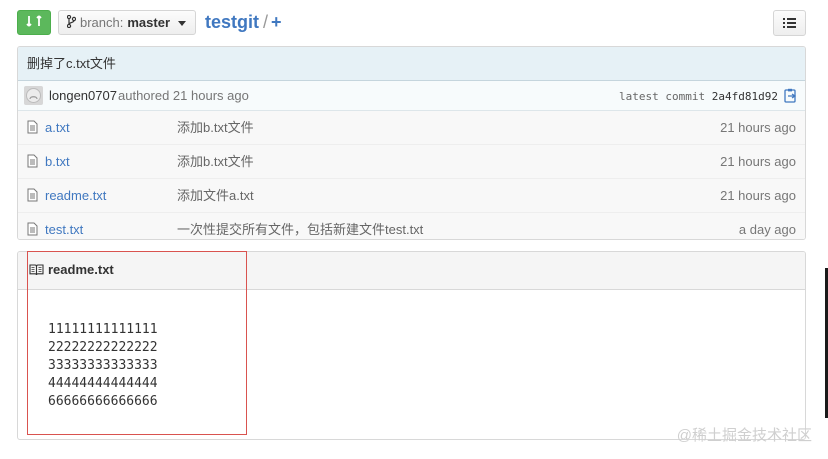  What do you see at coordinates (183, 95) in the screenshot?
I see `commit-time: authored 21 hours ago` at bounding box center [183, 95].